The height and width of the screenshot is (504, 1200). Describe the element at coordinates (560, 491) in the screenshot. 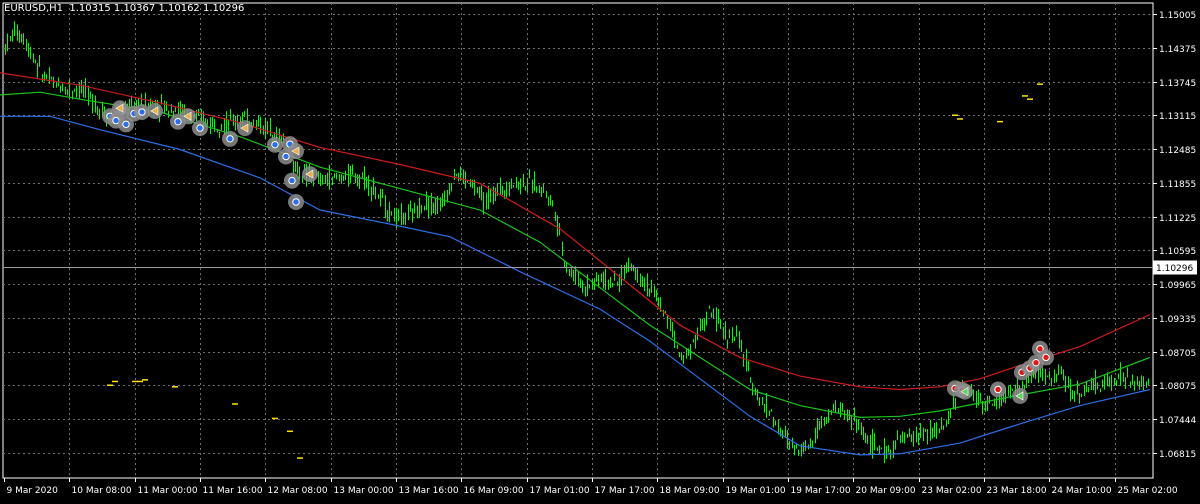

I see `x-tick-label: 17 Mar 01:00` at that location.